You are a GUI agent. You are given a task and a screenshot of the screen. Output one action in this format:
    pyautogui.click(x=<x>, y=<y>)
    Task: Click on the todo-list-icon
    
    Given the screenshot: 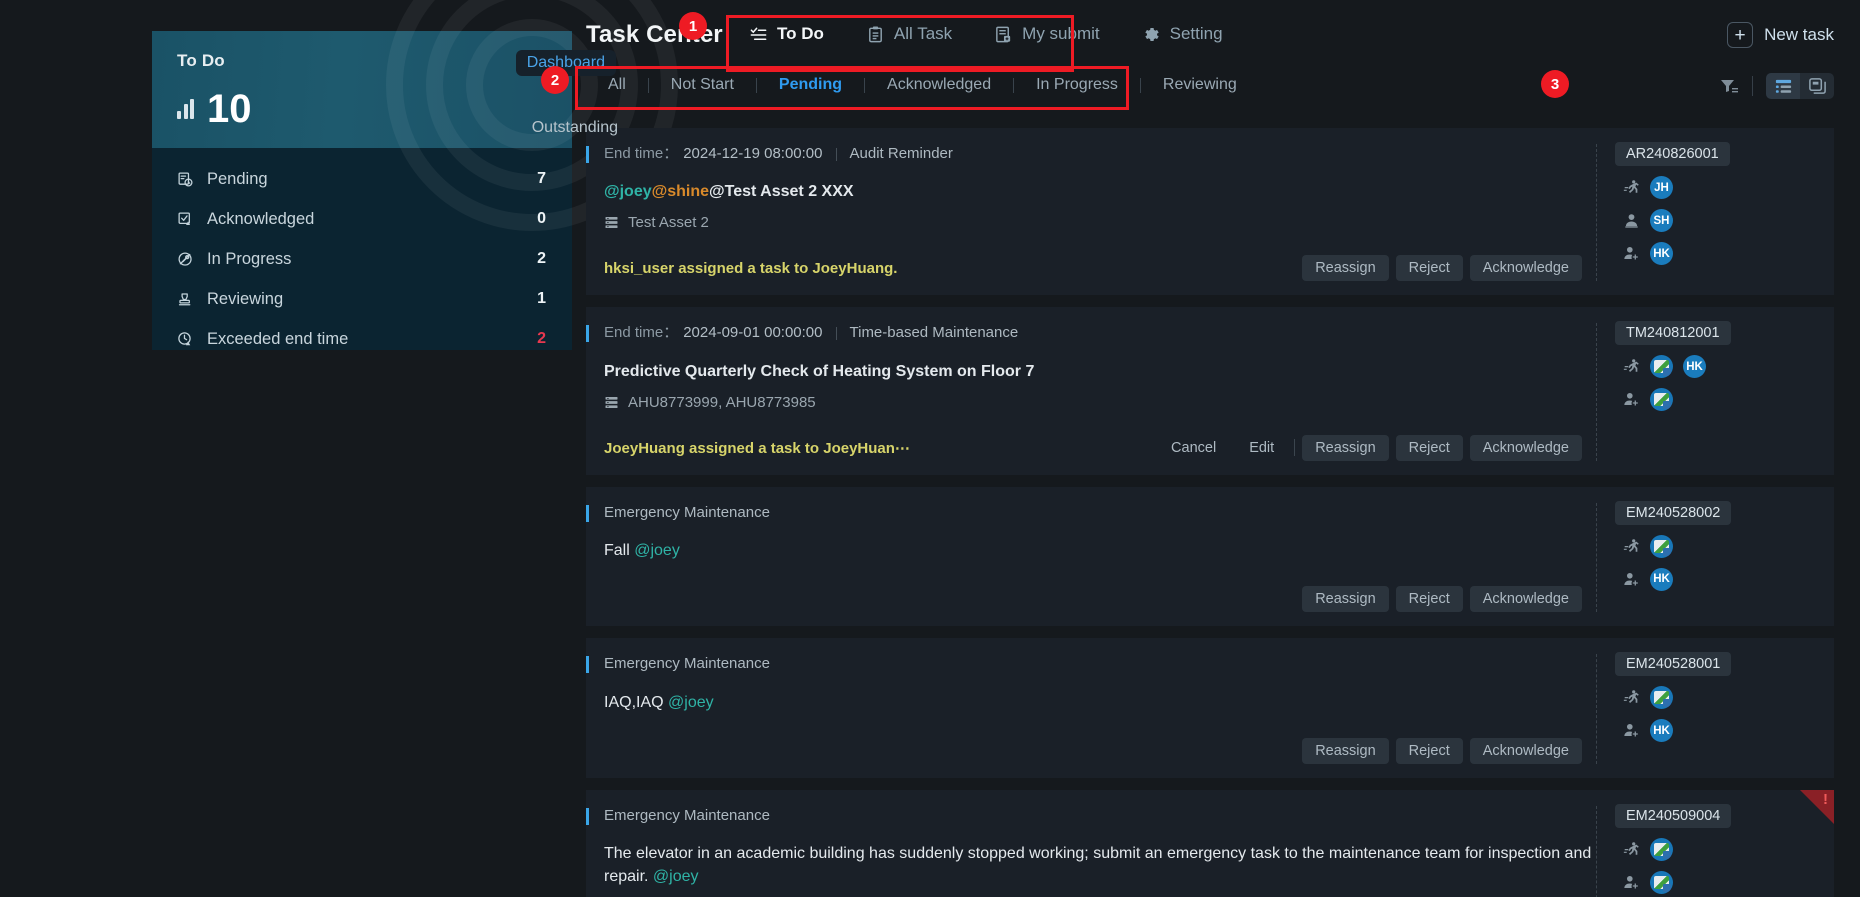 What is the action you would take?
    pyautogui.click(x=758, y=34)
    